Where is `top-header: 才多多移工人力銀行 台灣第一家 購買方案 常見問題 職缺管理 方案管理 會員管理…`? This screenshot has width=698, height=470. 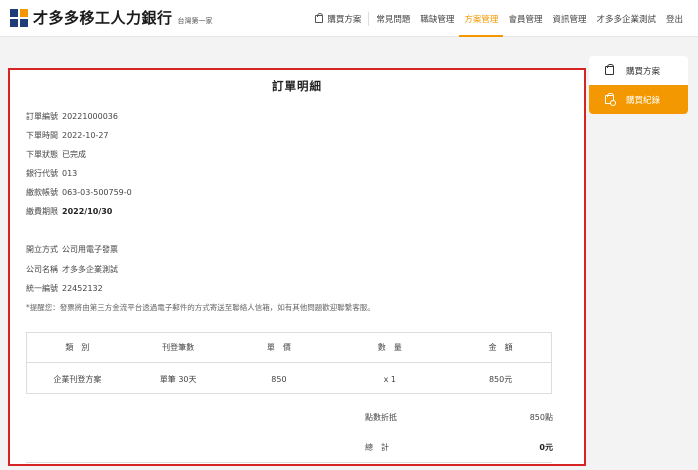 top-header: 才多多移工人力銀行 台灣第一家 購買方案 常見問題 職缺管理 方案管理 會員管理… is located at coordinates (349, 18).